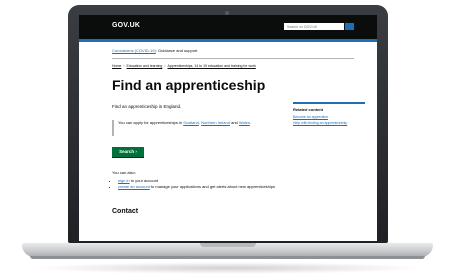 Image resolution: width=455 pixels, height=280 pixels. What do you see at coordinates (189, 85) in the screenshot?
I see `page-title: Find an apprenticeship` at bounding box center [189, 85].